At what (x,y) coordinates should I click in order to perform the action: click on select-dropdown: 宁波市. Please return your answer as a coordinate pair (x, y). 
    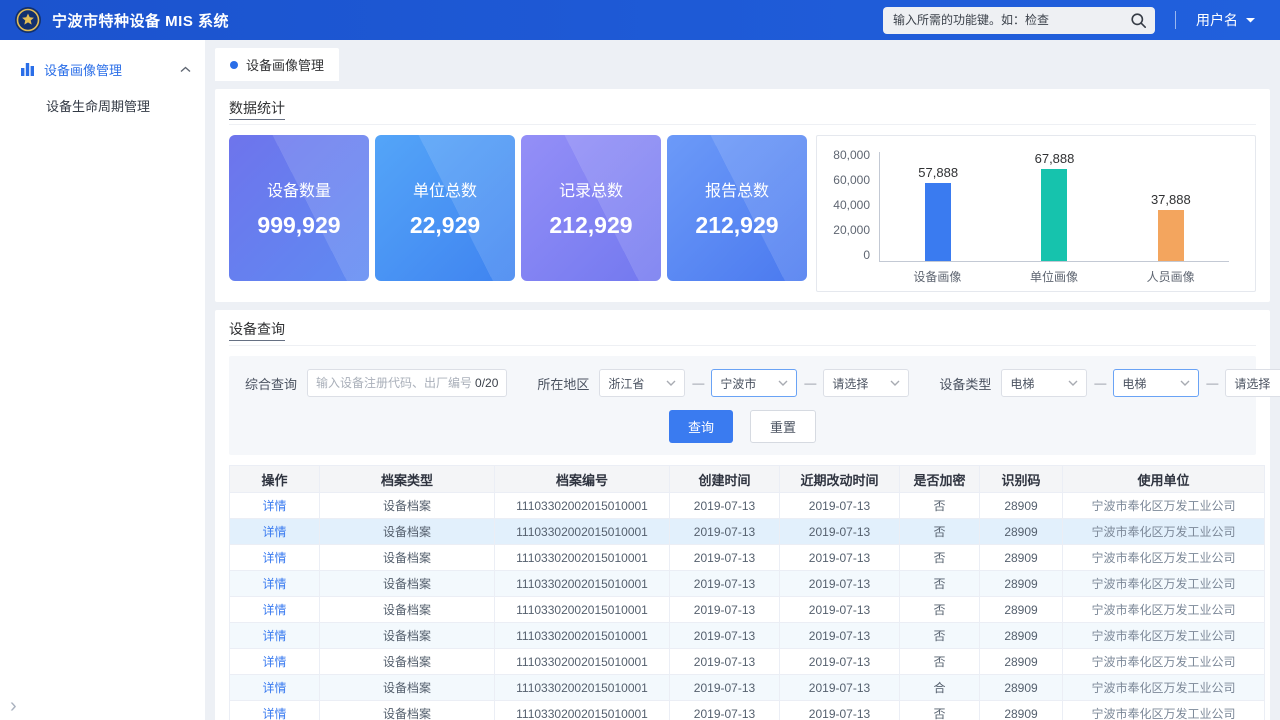
    Looking at the image, I should click on (754, 383).